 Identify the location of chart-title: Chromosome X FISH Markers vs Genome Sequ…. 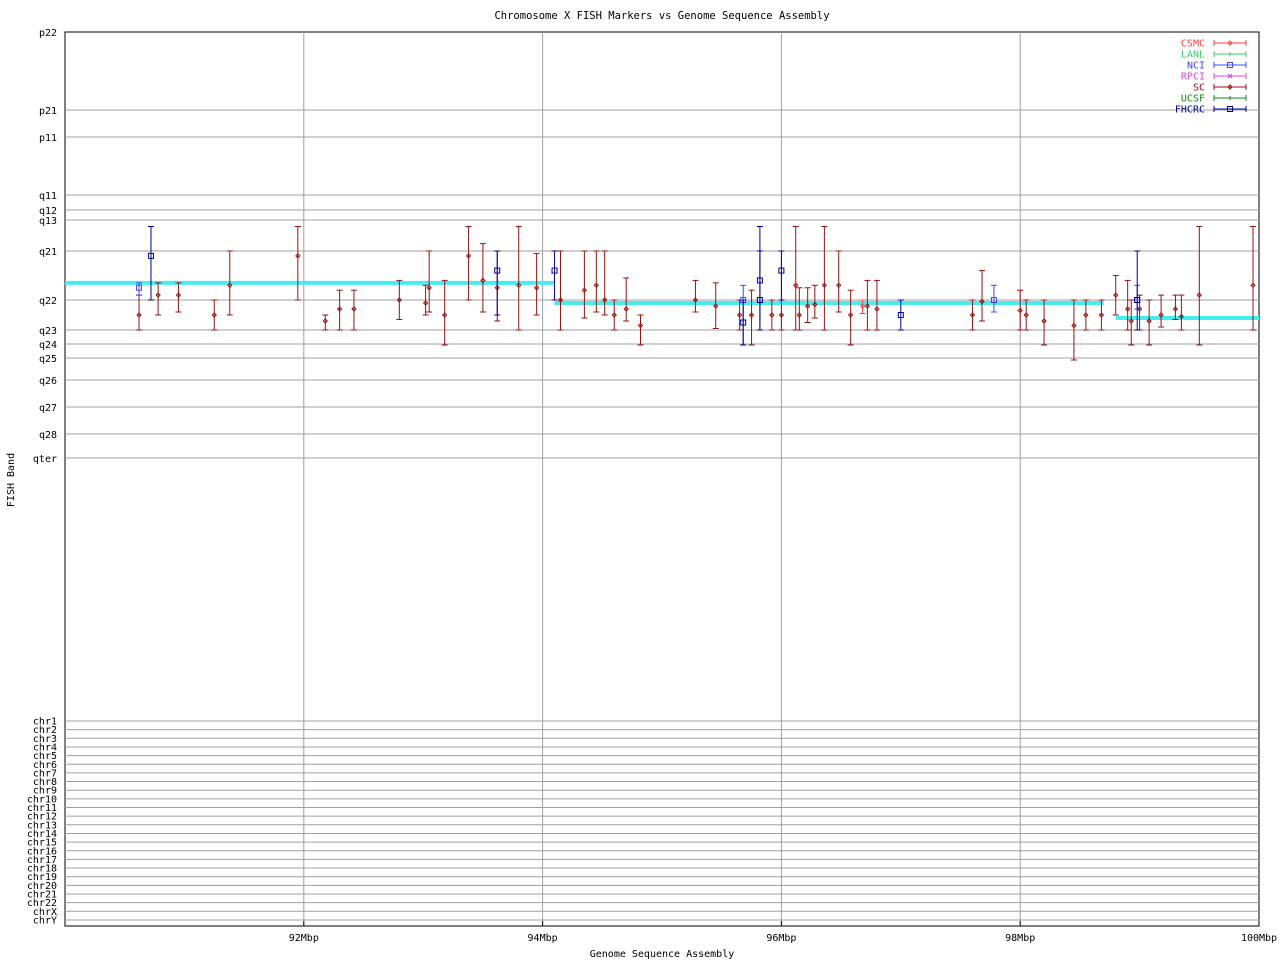
(661, 16).